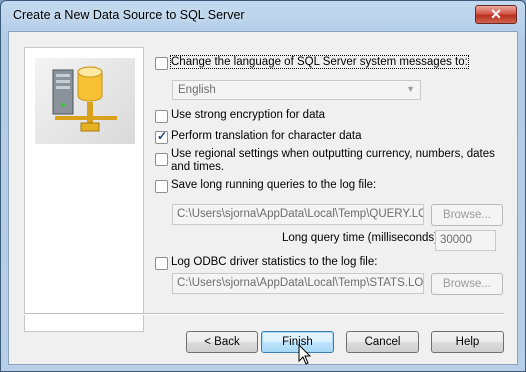 The width and height of the screenshot is (526, 372). I want to click on window-title: Create a New Data Source to SQL Server, so click(129, 15).